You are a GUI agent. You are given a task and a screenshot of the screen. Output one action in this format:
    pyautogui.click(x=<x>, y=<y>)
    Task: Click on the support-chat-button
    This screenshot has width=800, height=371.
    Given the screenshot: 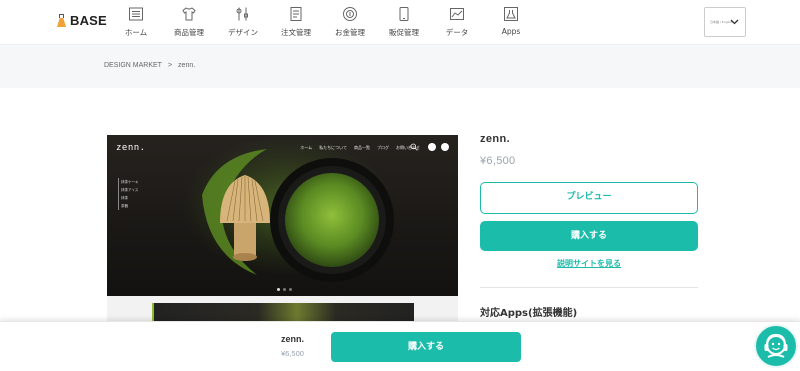 What is the action you would take?
    pyautogui.click(x=776, y=346)
    